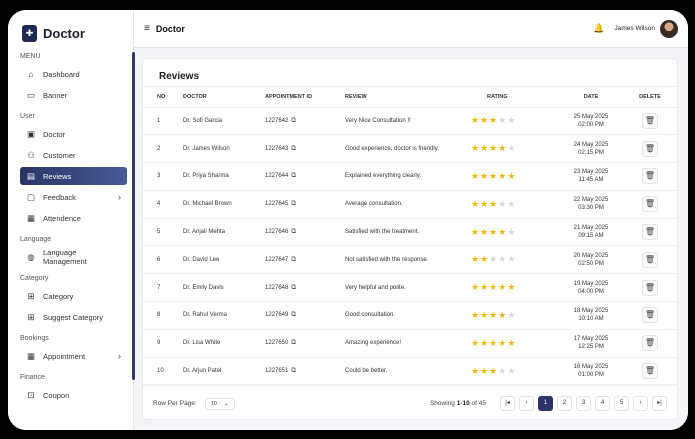 The height and width of the screenshot is (439, 695). Describe the element at coordinates (669, 28) in the screenshot. I see `avatar` at that location.